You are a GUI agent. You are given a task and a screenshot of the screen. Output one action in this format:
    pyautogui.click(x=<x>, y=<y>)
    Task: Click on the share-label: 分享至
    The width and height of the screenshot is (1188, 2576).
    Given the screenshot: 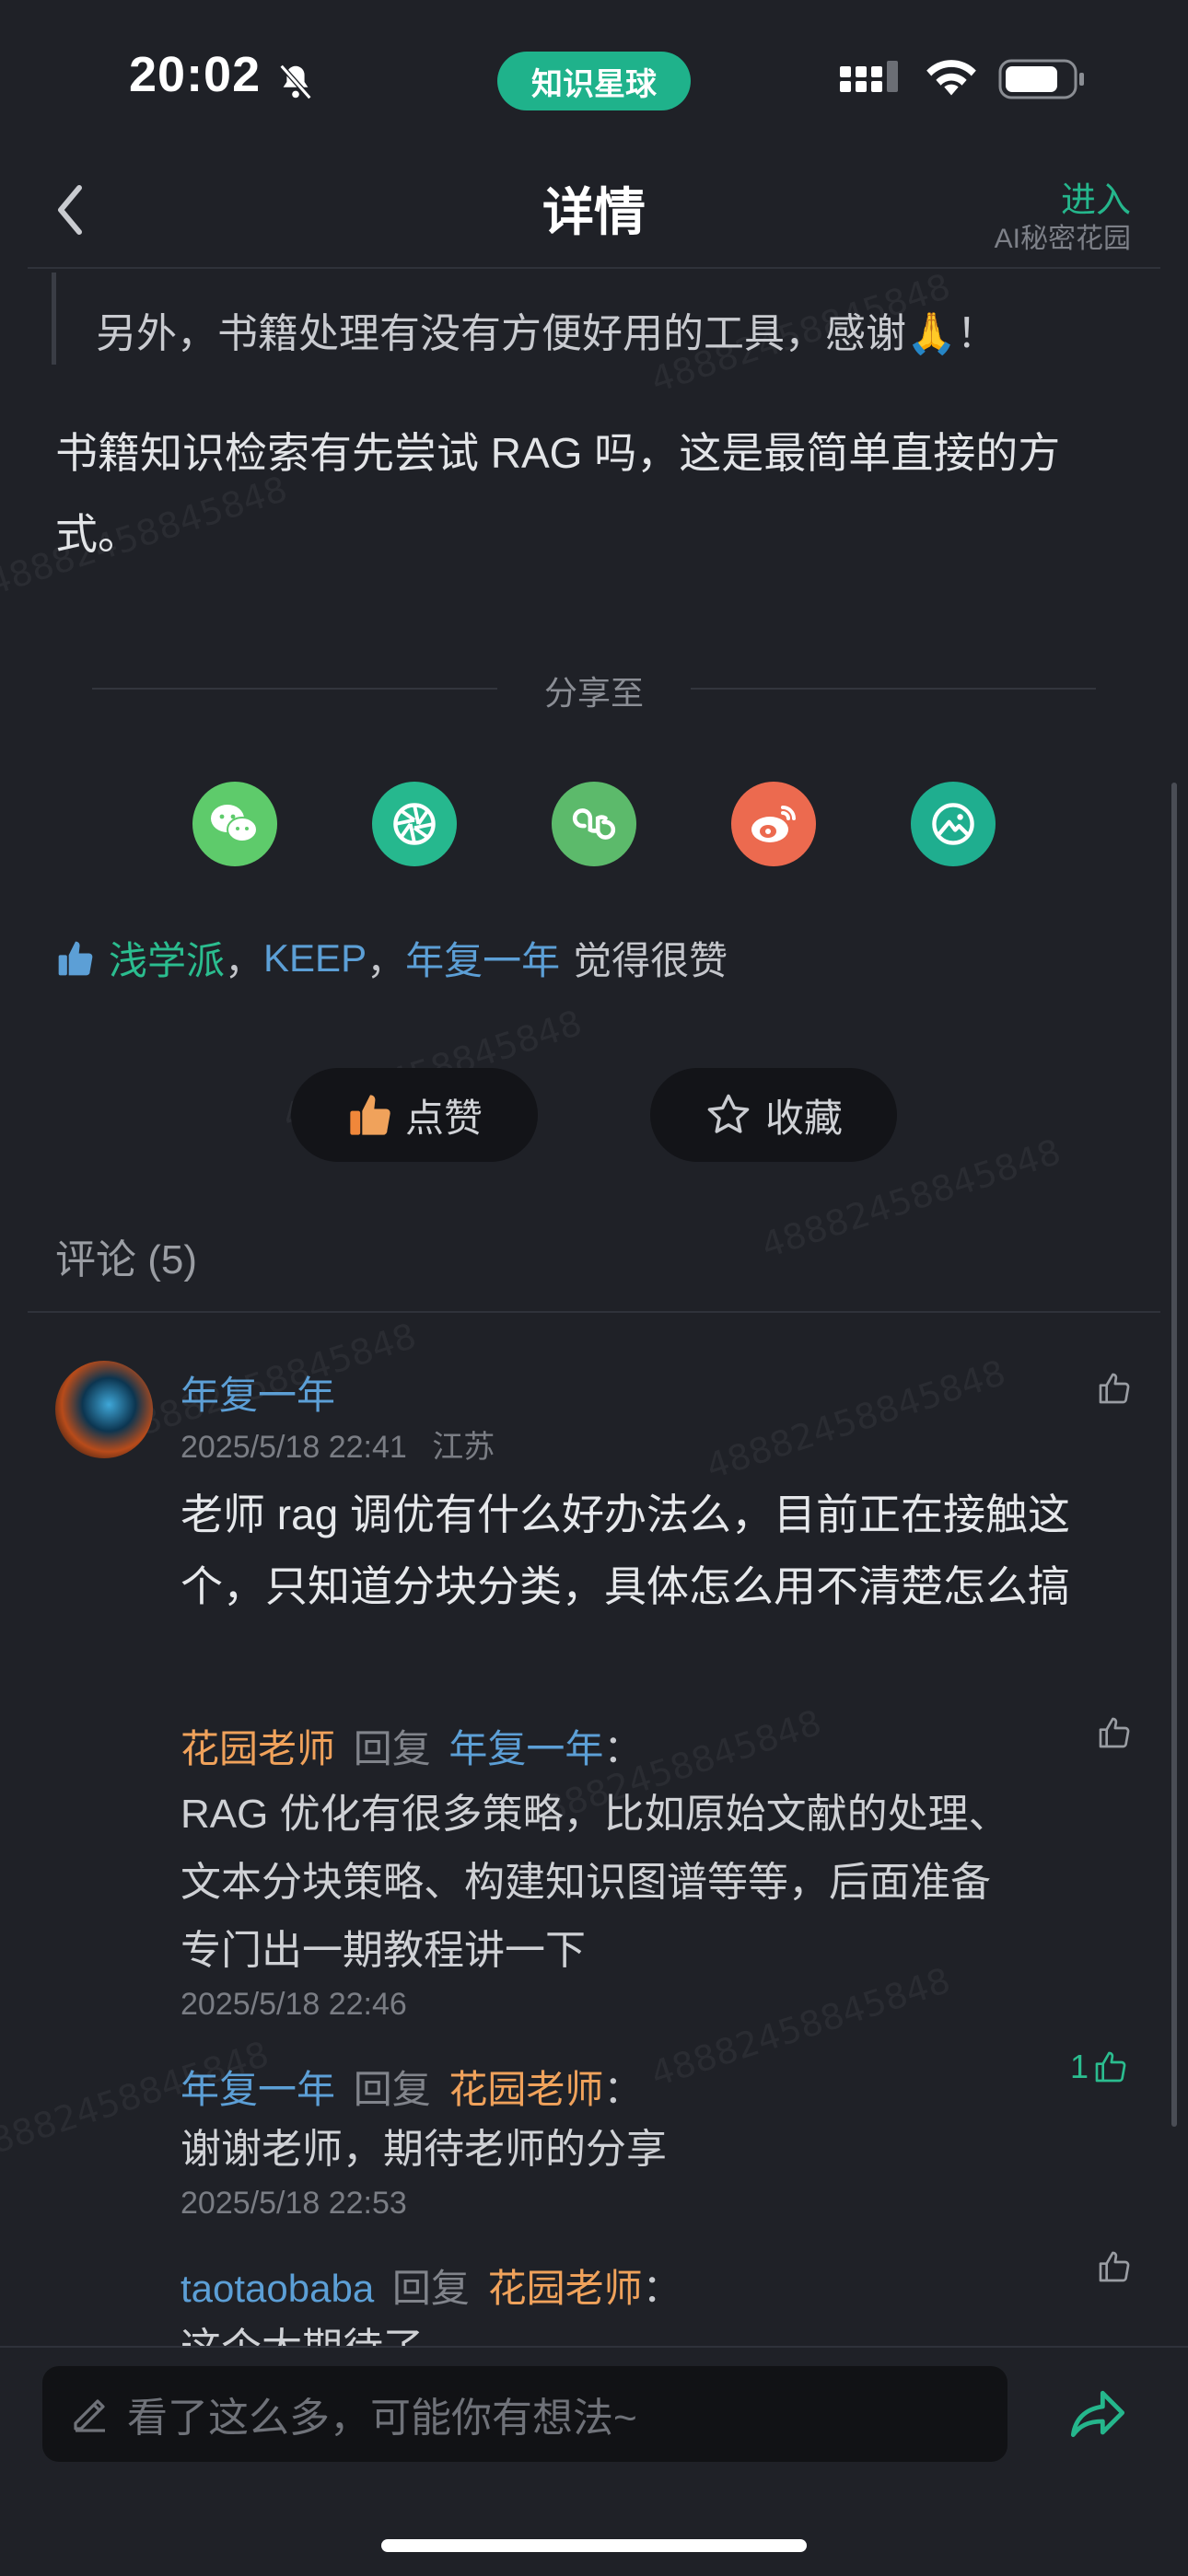 What is the action you would take?
    pyautogui.click(x=593, y=693)
    